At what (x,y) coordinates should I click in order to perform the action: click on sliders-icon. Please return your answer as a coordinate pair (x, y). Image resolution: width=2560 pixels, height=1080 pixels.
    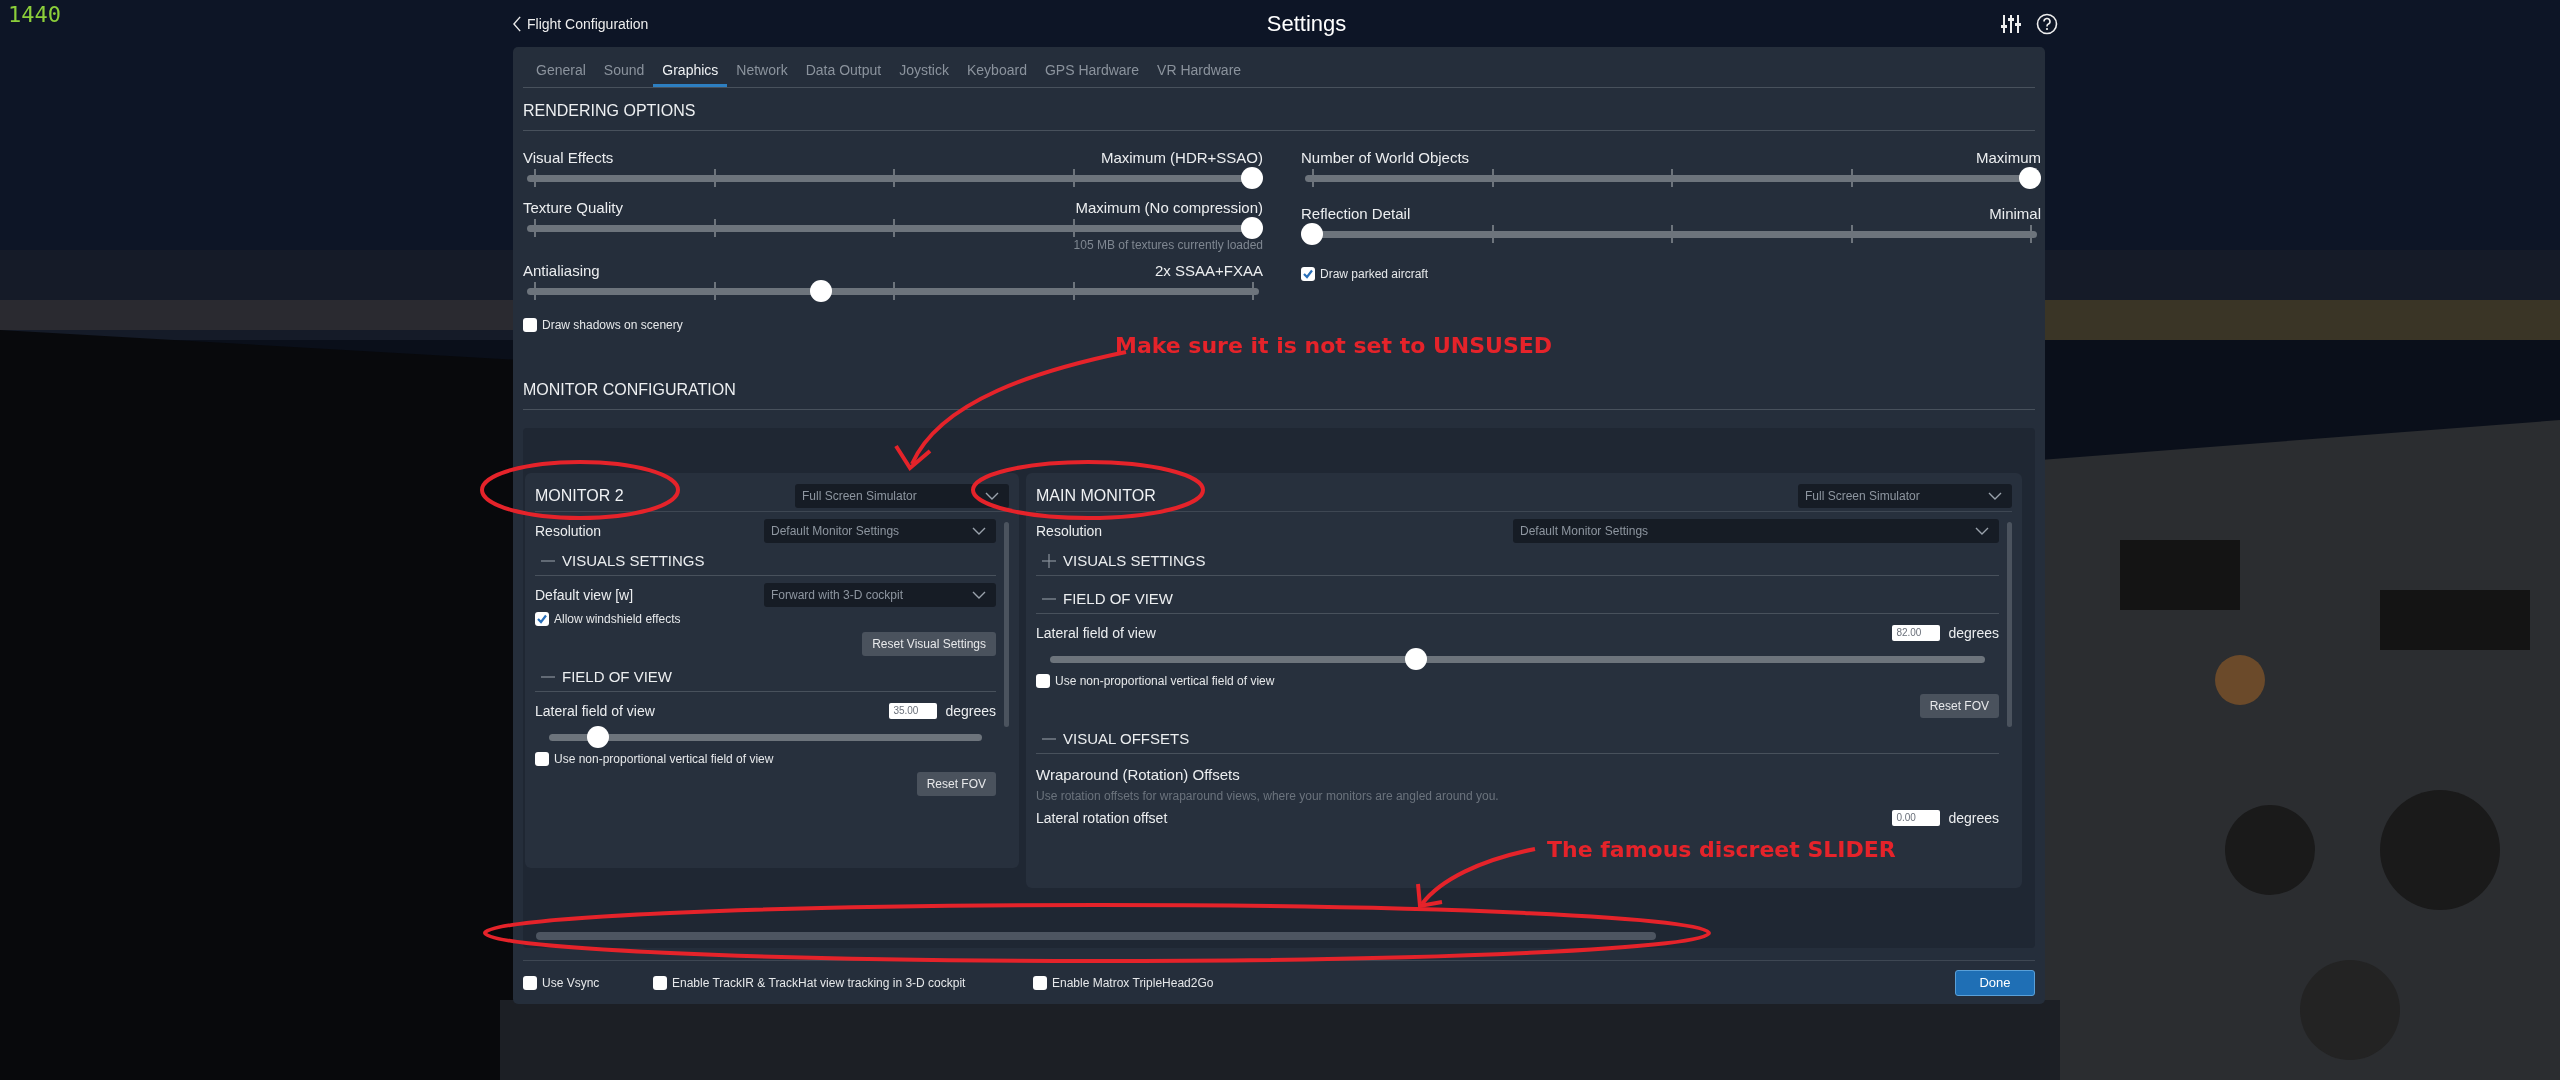
    Looking at the image, I should click on (2011, 23).